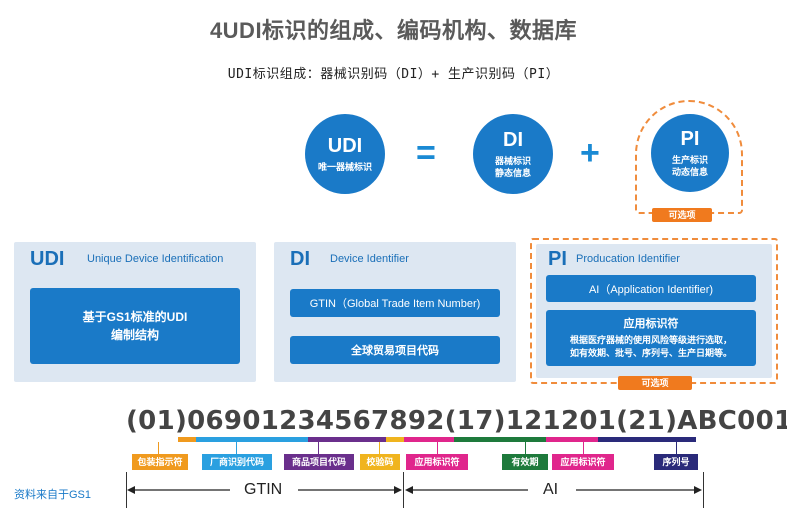  What do you see at coordinates (135, 317) in the screenshot?
I see `udi-structure-line1: 基于GS1标准的UDI` at bounding box center [135, 317].